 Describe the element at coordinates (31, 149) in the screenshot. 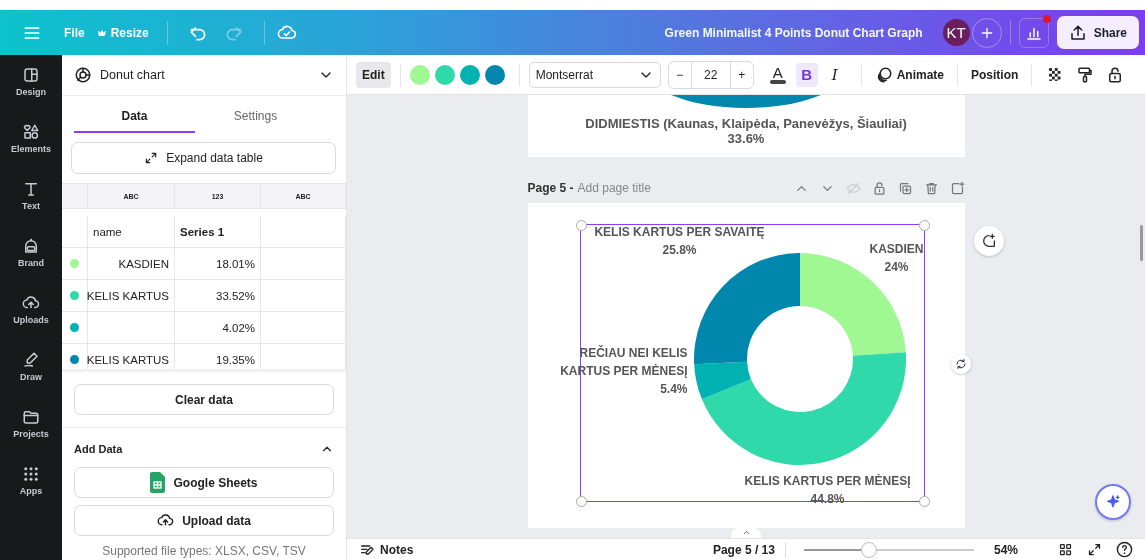

I see `rail-label: Elements` at that location.